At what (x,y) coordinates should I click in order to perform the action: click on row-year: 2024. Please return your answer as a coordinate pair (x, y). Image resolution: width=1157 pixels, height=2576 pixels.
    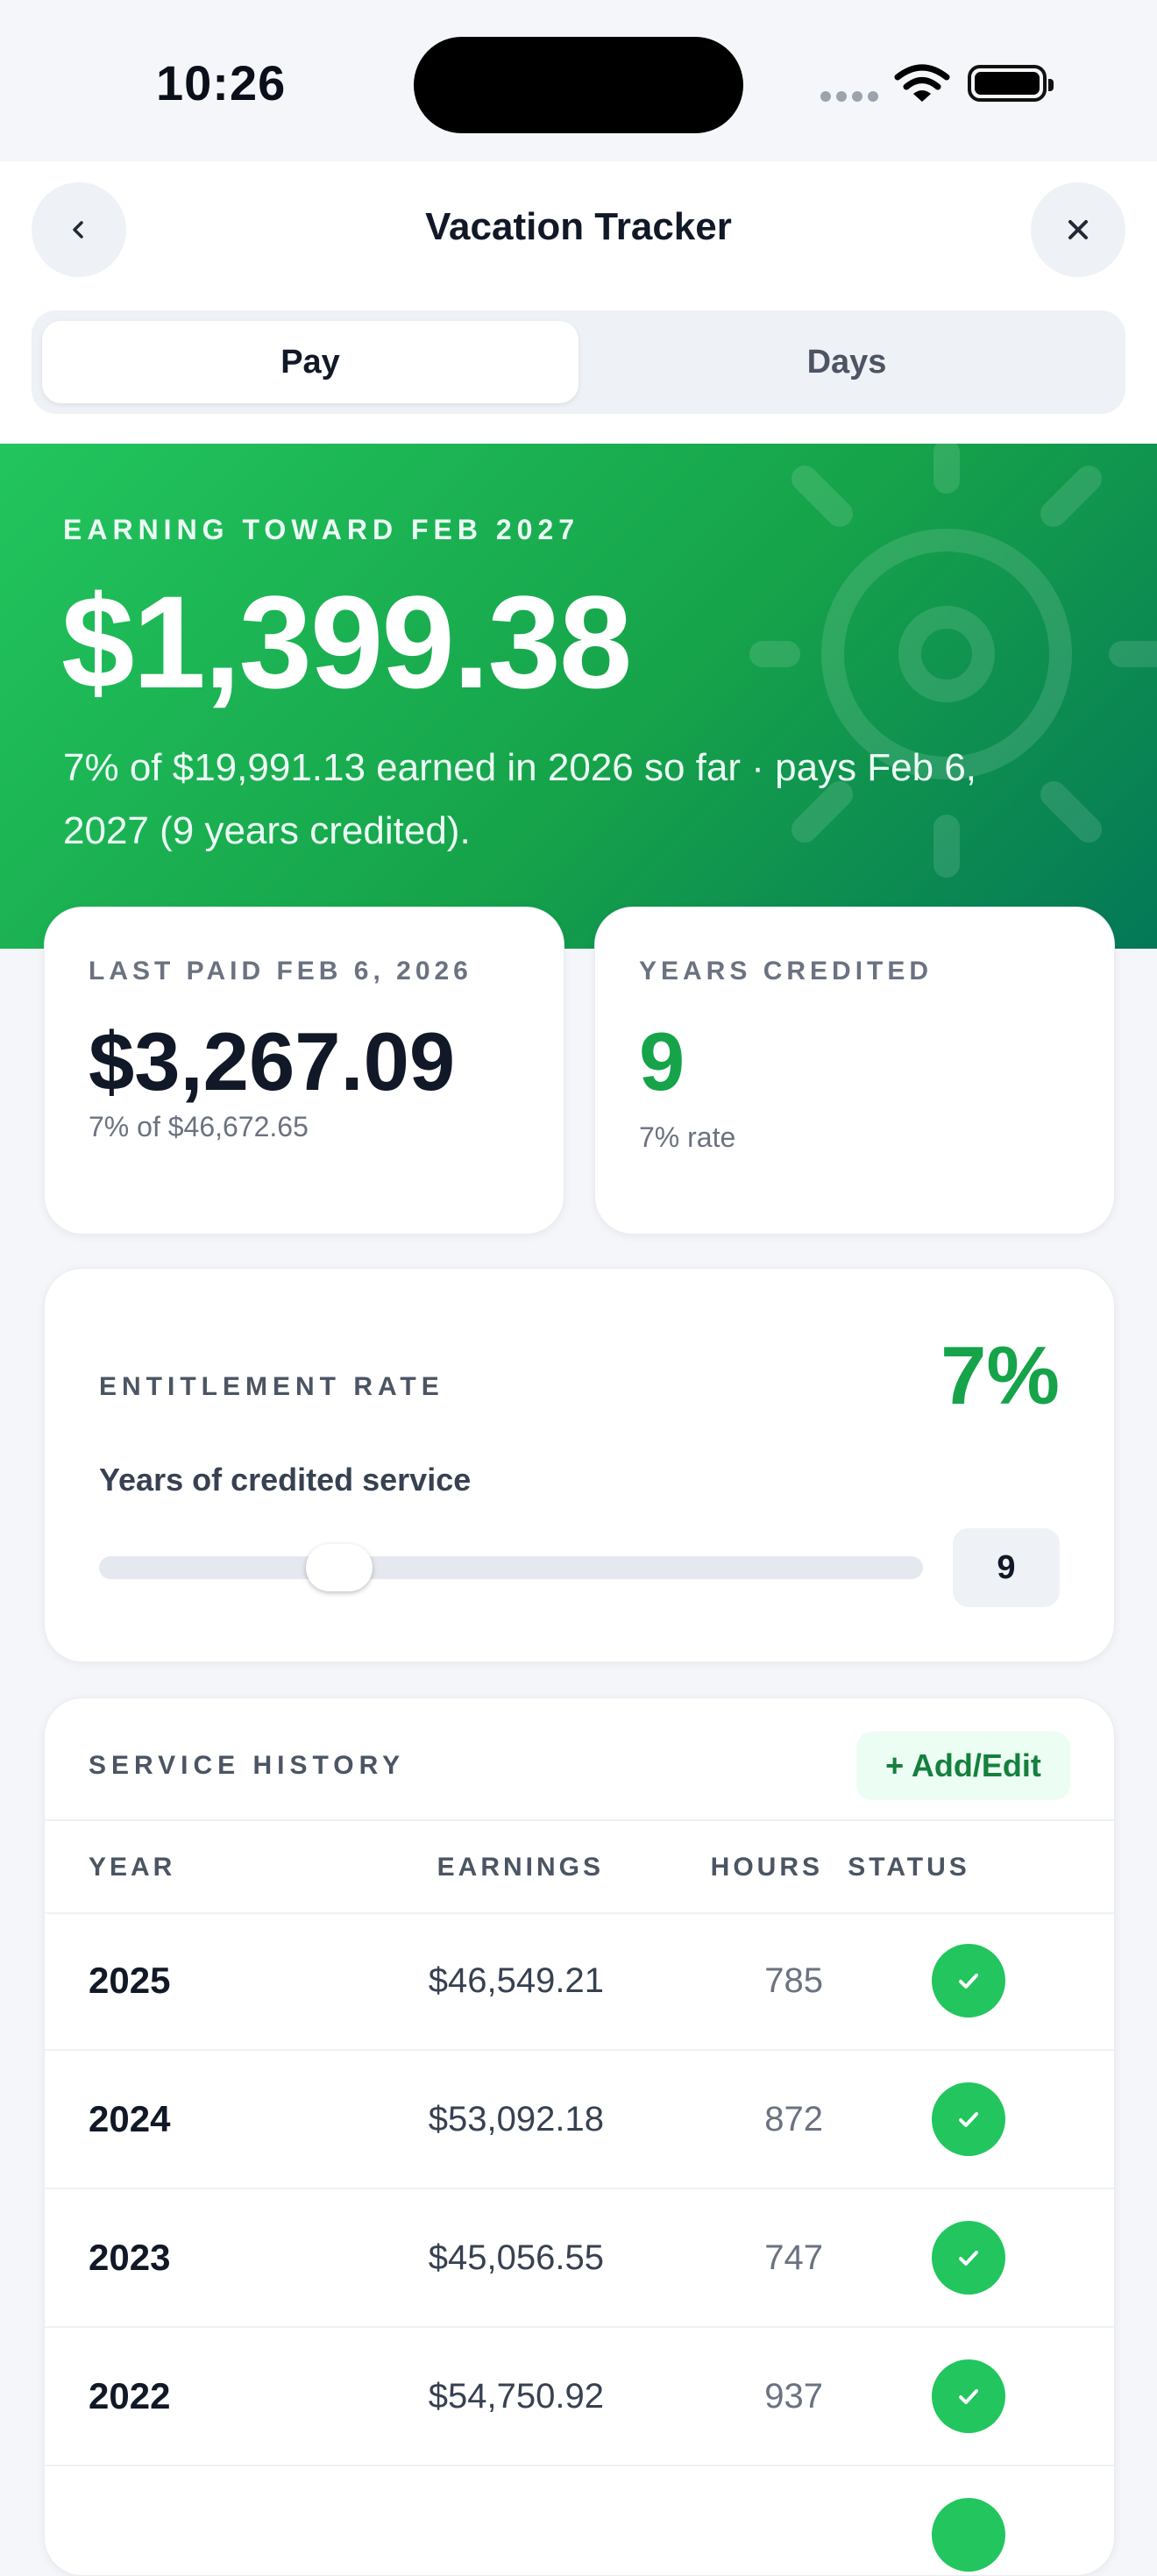
    Looking at the image, I should click on (130, 2118).